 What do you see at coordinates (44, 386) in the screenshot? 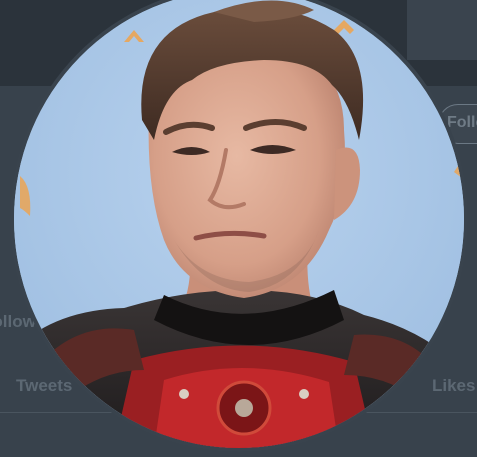
I see `tab-tweets: Tweets` at bounding box center [44, 386].